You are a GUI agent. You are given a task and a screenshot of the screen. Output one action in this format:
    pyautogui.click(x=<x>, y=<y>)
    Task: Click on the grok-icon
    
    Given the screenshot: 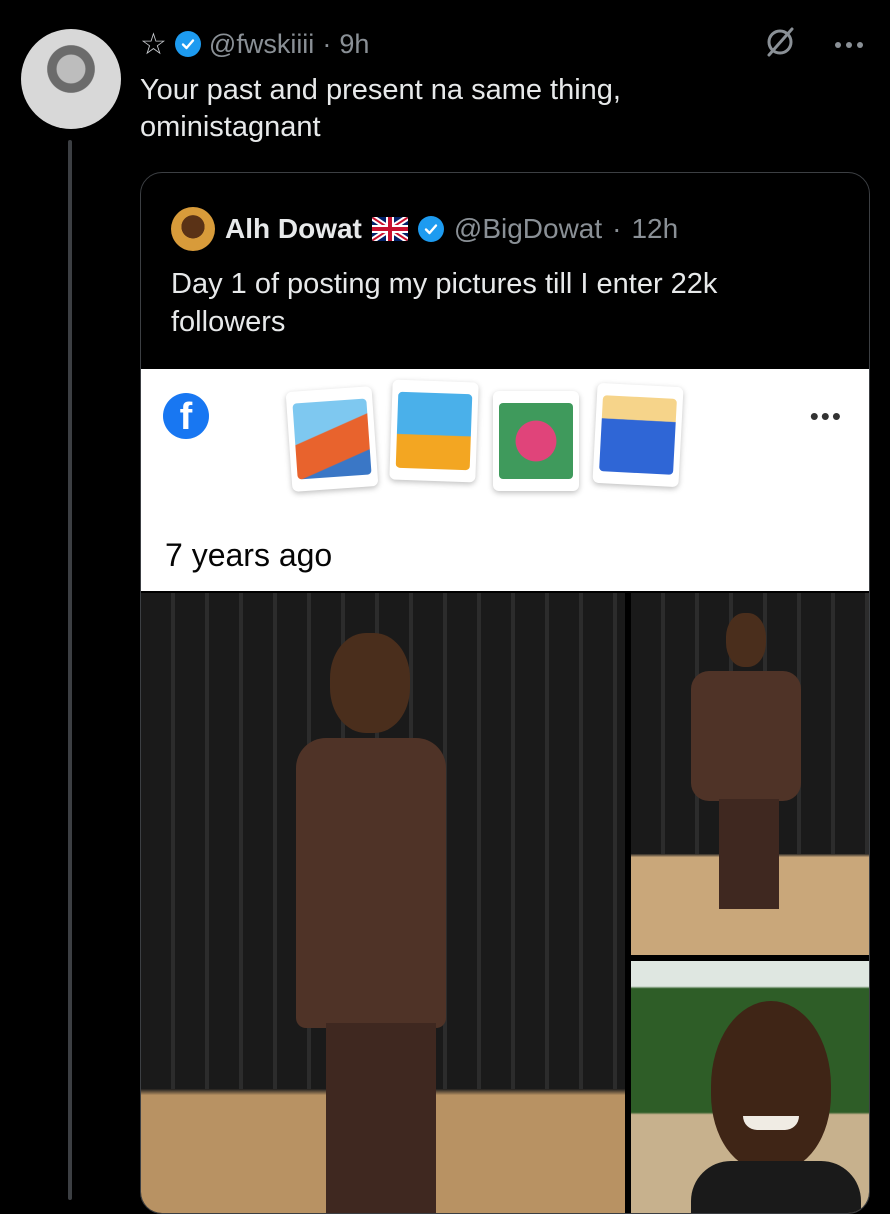 What is the action you would take?
    pyautogui.click(x=780, y=44)
    